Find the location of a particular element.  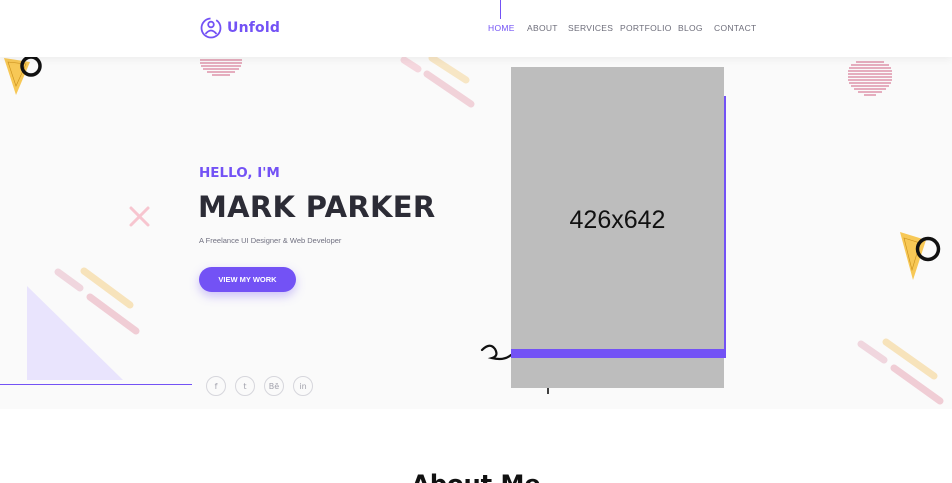

hero-photo-placeholder: 426x642 is located at coordinates (617, 227).